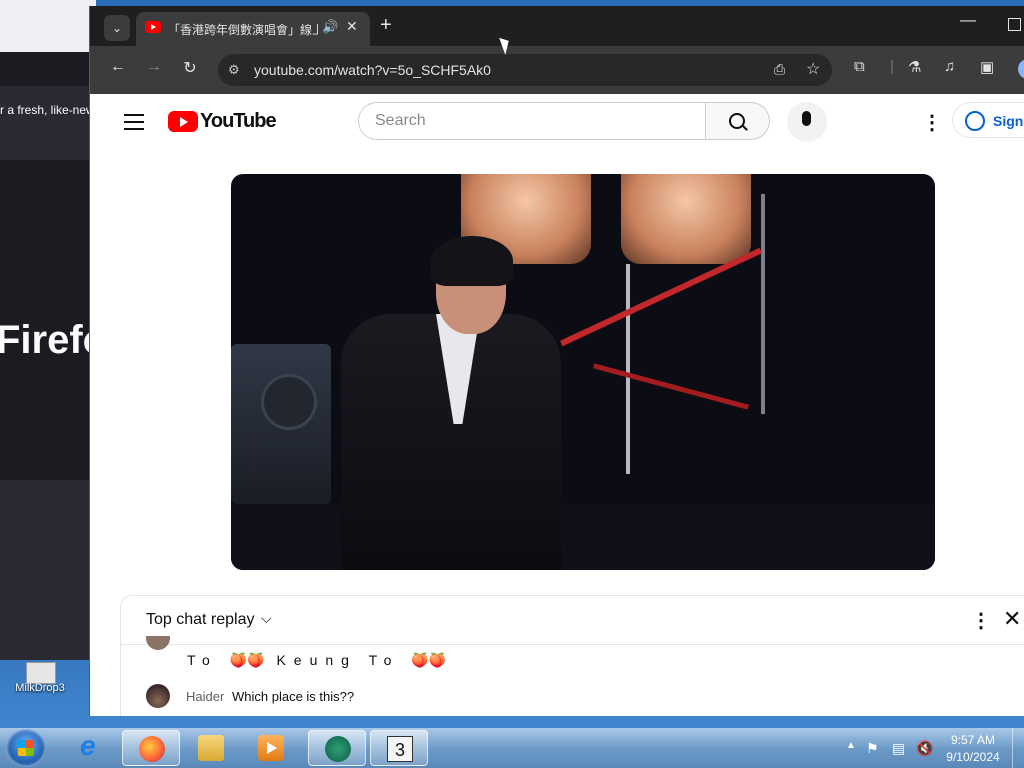 The height and width of the screenshot is (768, 1024). Describe the element at coordinates (981, 620) in the screenshot. I see `chat-more-icon: ⋮` at that location.